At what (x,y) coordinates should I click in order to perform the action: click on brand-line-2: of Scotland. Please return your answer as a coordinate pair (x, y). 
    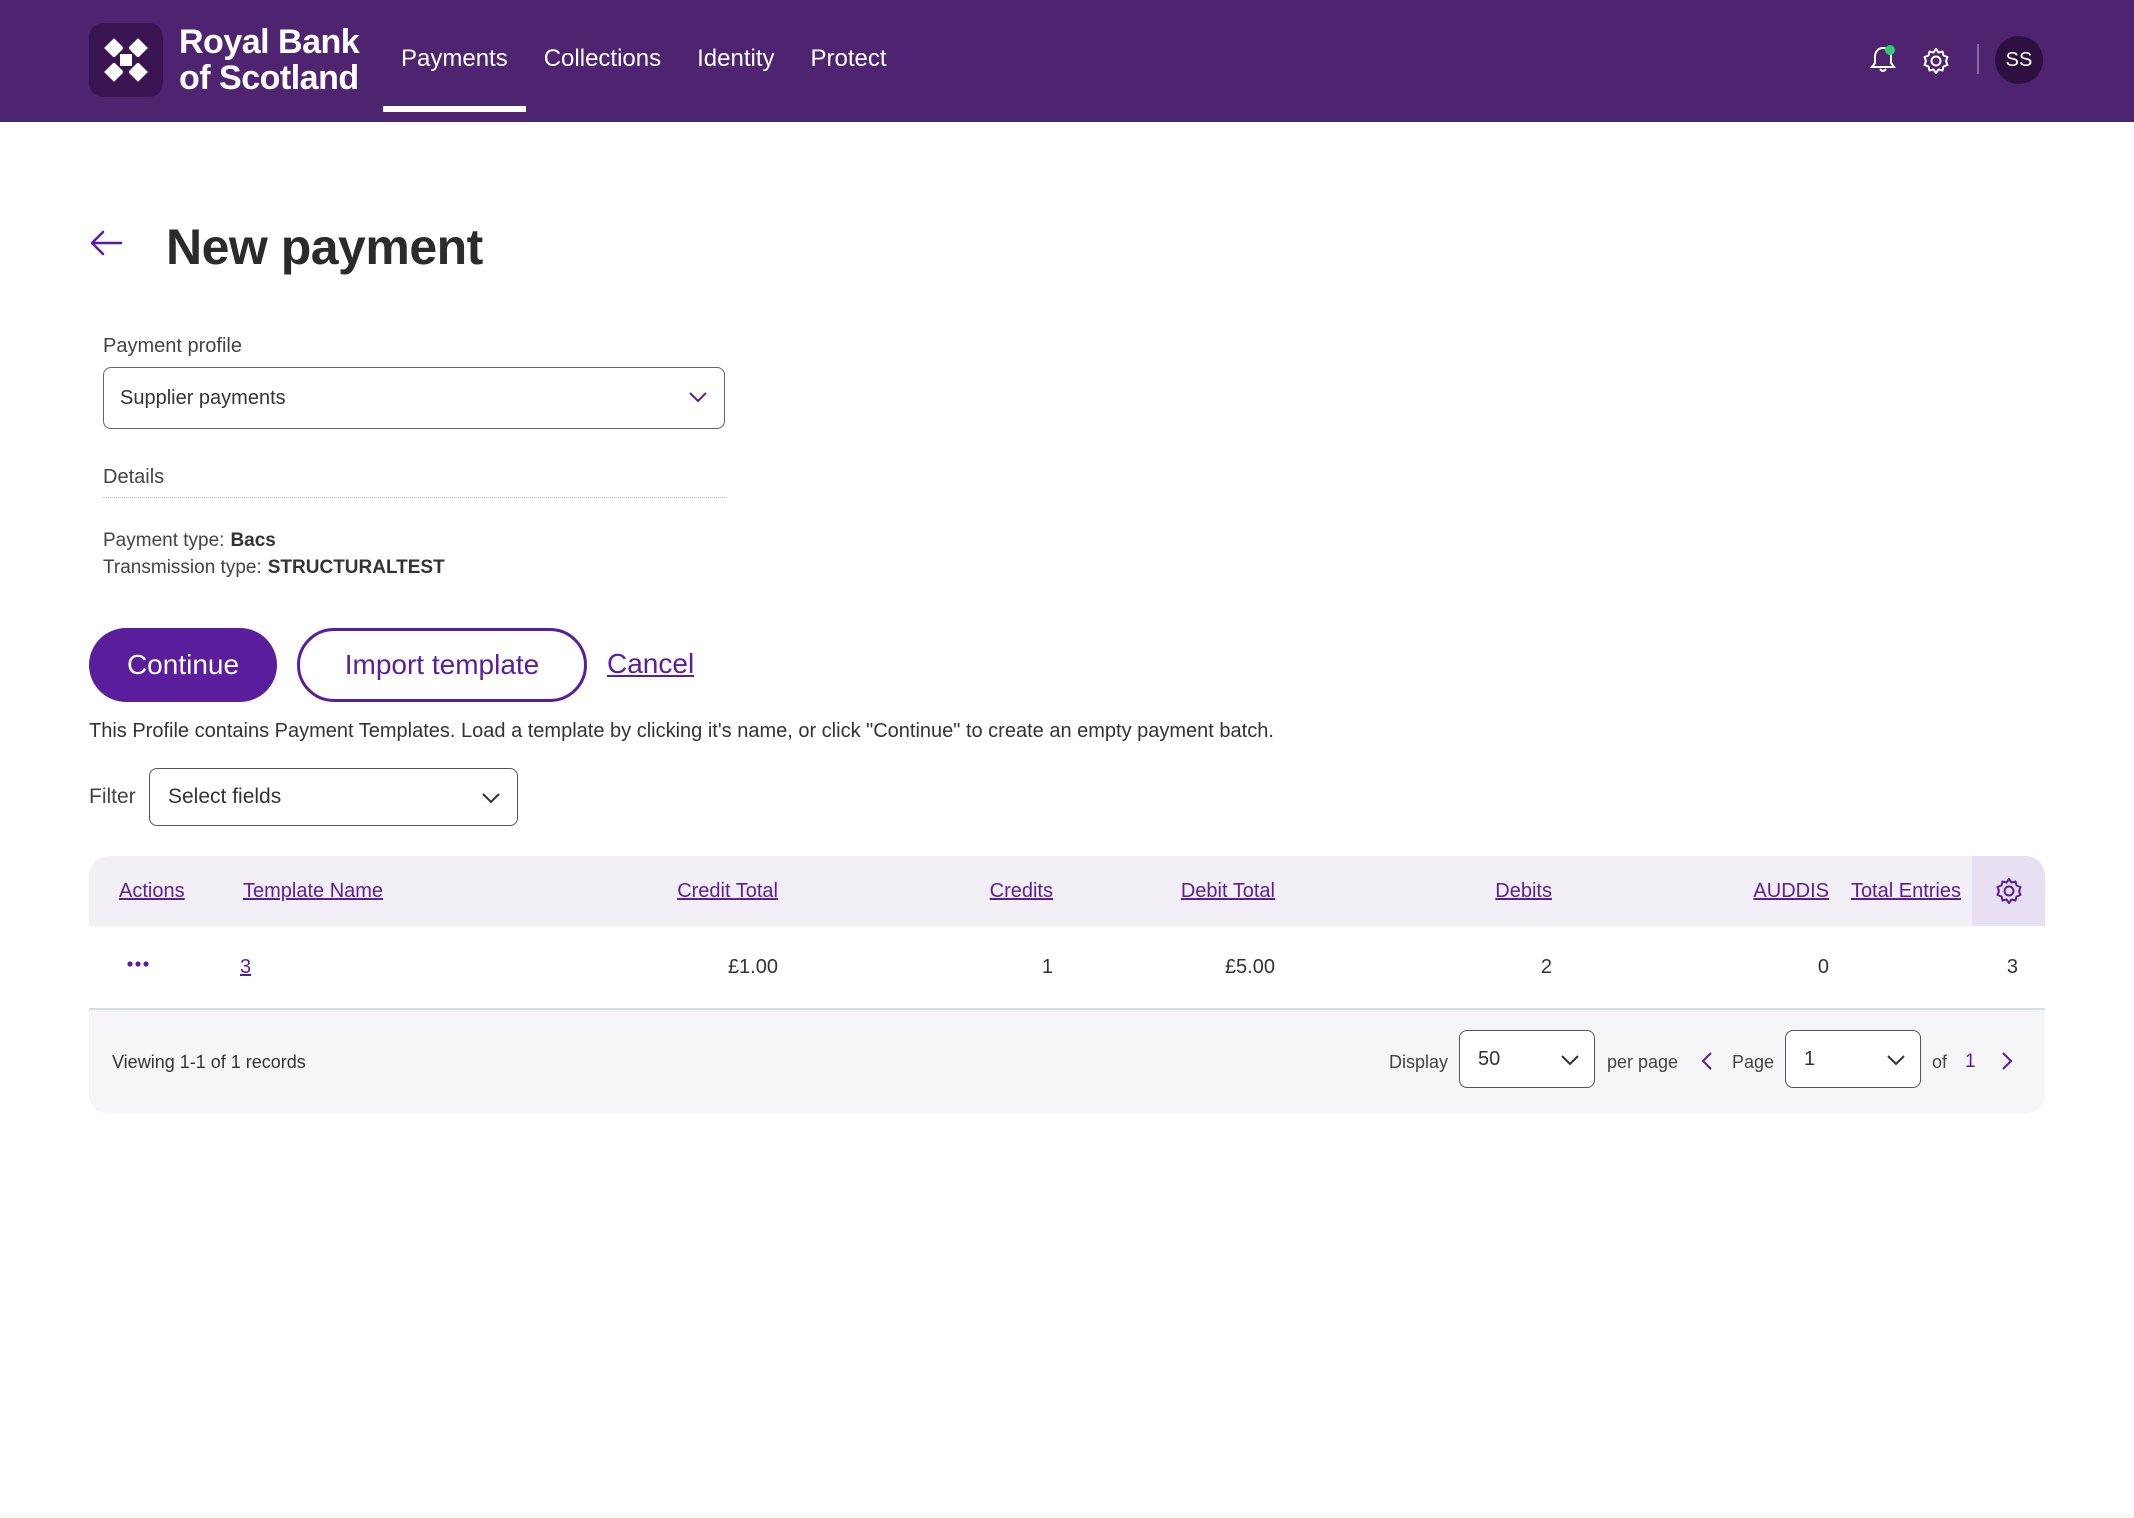
    Looking at the image, I should click on (269, 78).